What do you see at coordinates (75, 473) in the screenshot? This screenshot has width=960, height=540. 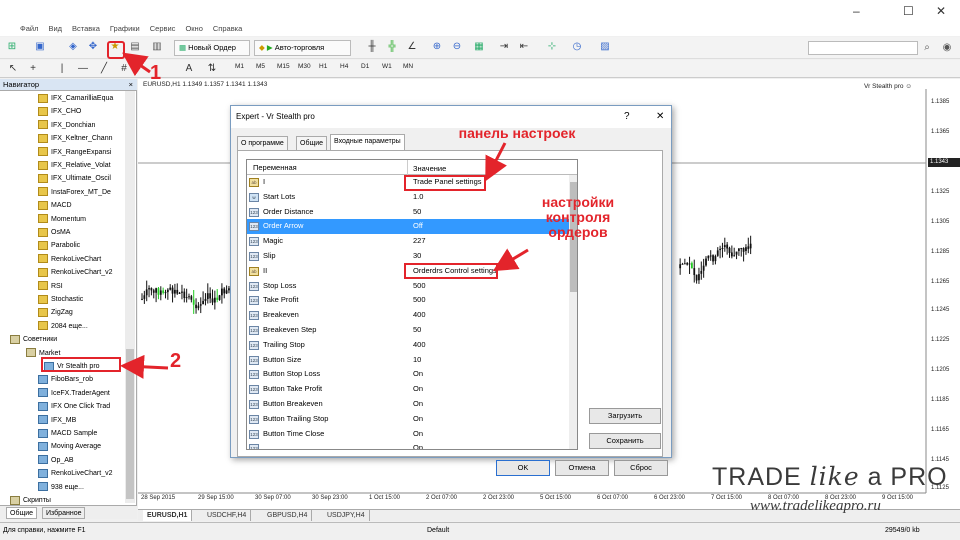 I see `nav-expert-item: RenkoLiveChart_v2` at bounding box center [75, 473].